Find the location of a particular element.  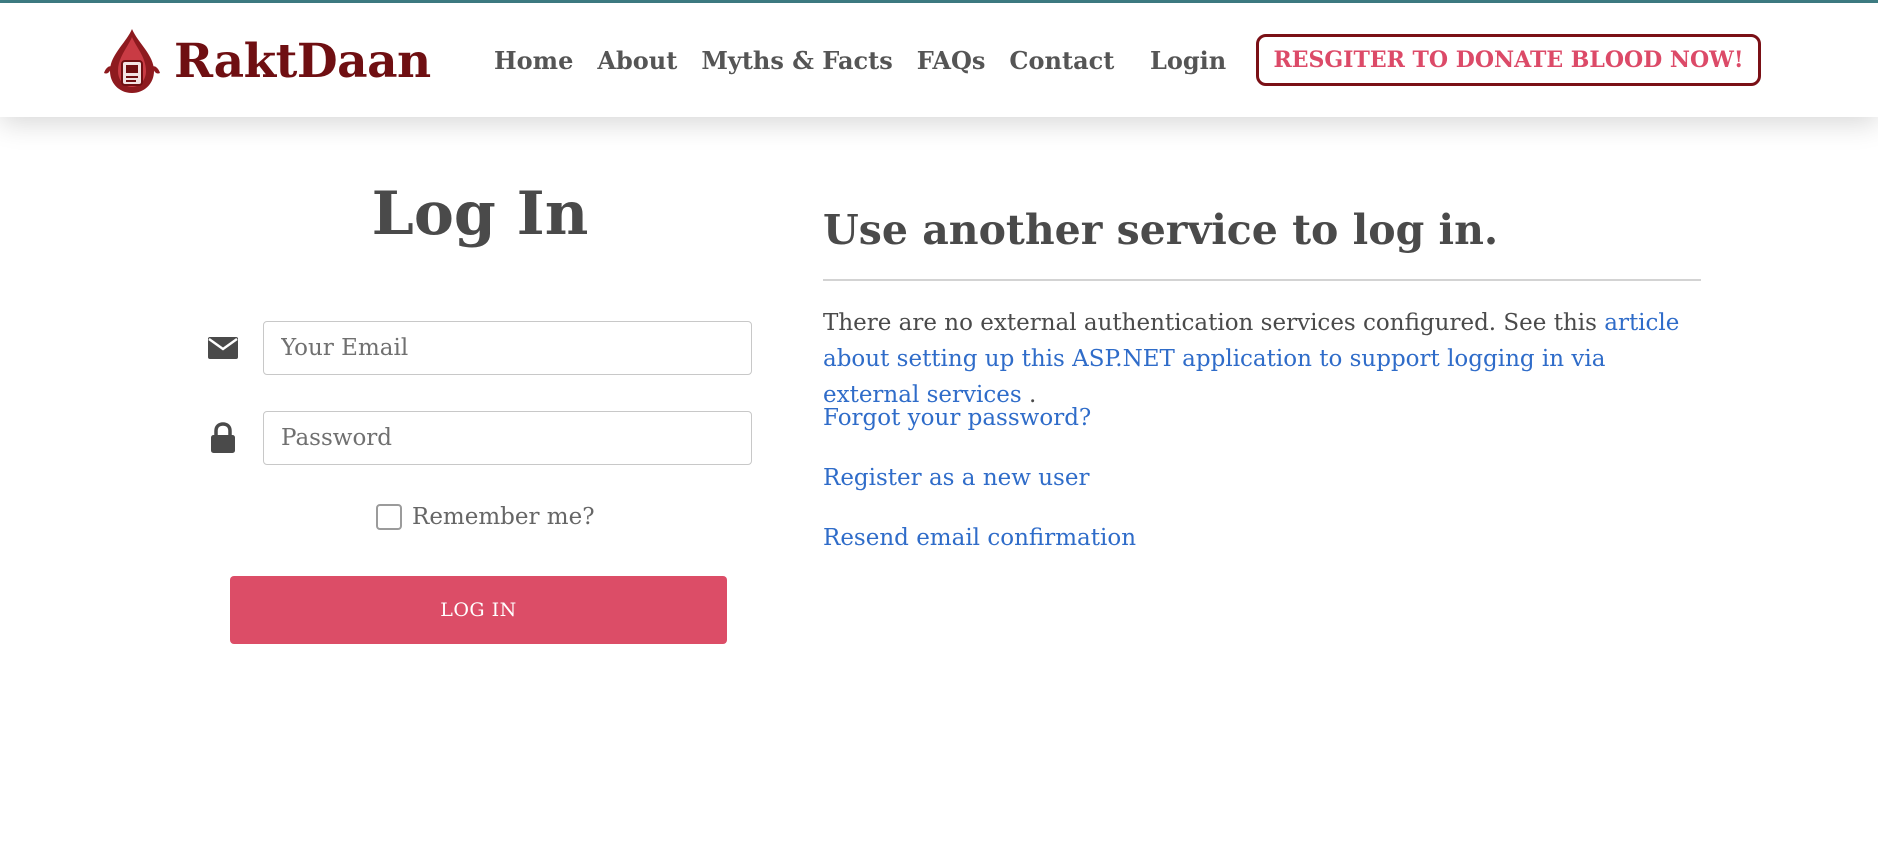

blood-drop-logo-icon is located at coordinates (132, 61).